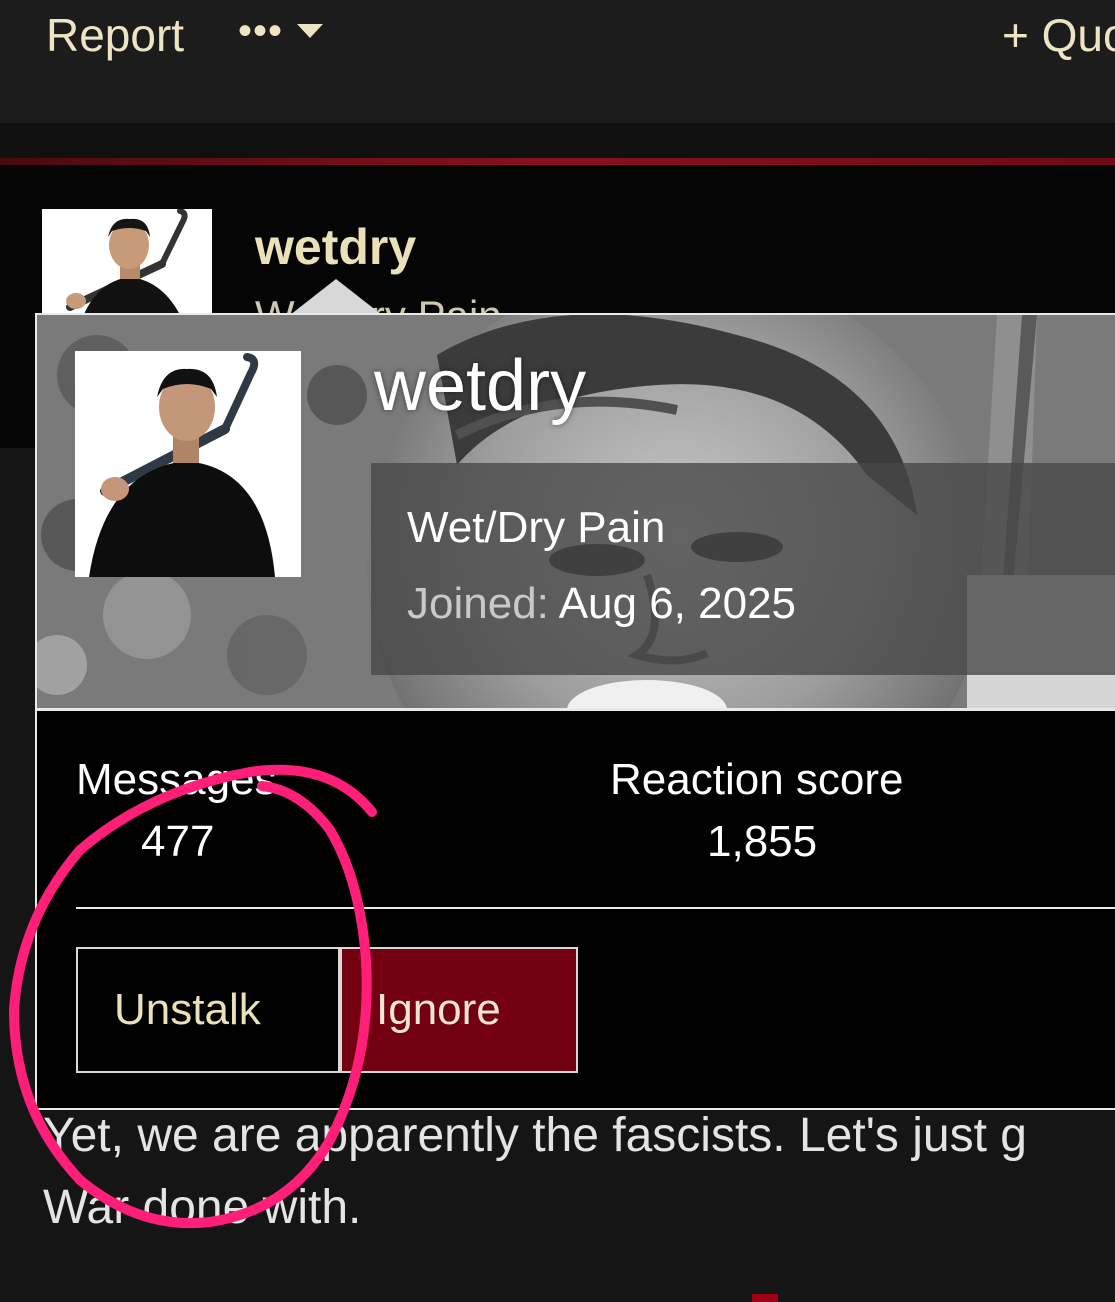  What do you see at coordinates (261, 31) in the screenshot?
I see `ellipsis-icon: •••` at bounding box center [261, 31].